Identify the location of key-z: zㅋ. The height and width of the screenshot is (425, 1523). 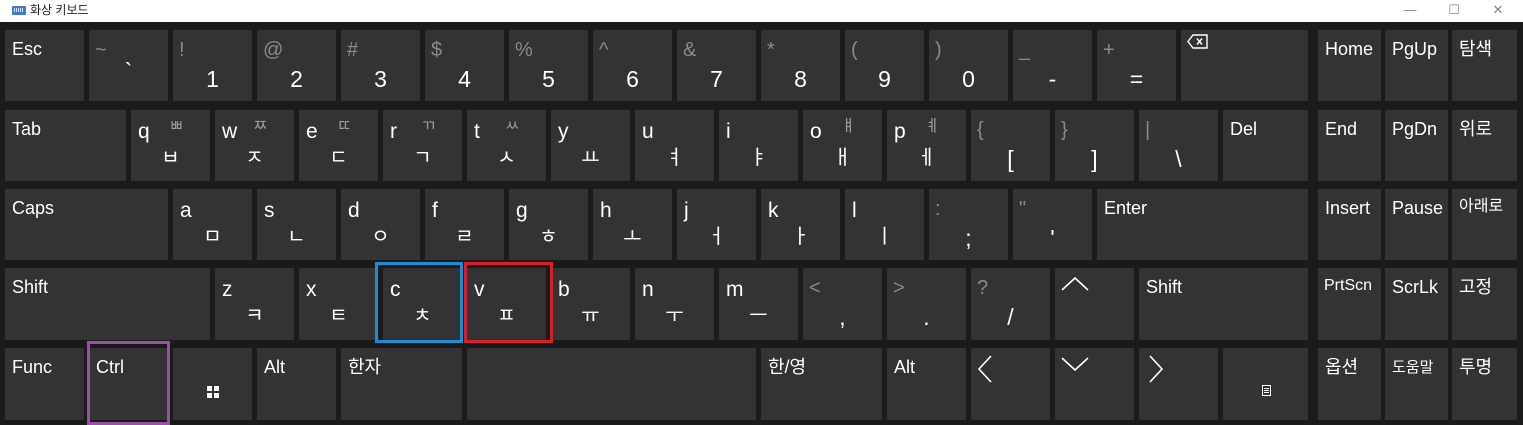
(254, 304).